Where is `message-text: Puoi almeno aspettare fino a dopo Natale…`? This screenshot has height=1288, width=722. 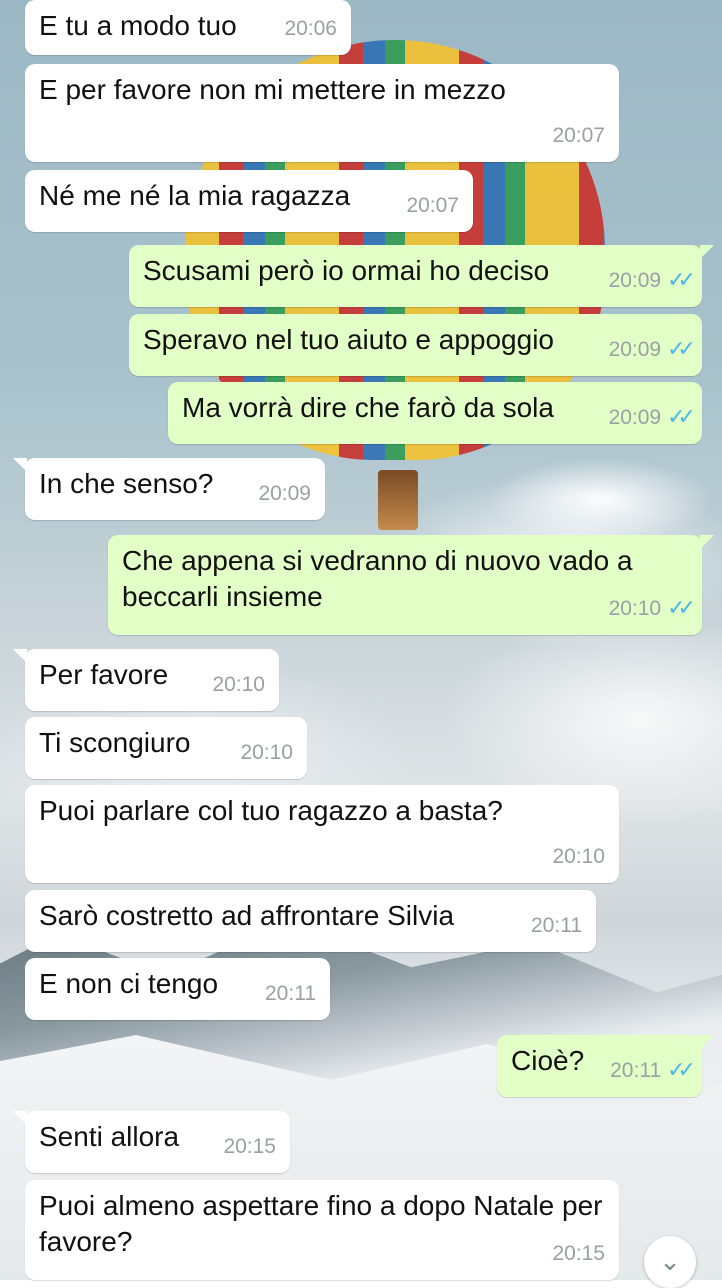 message-text: Puoi almeno aspettare fino a dopo Natale… is located at coordinates (321, 1223).